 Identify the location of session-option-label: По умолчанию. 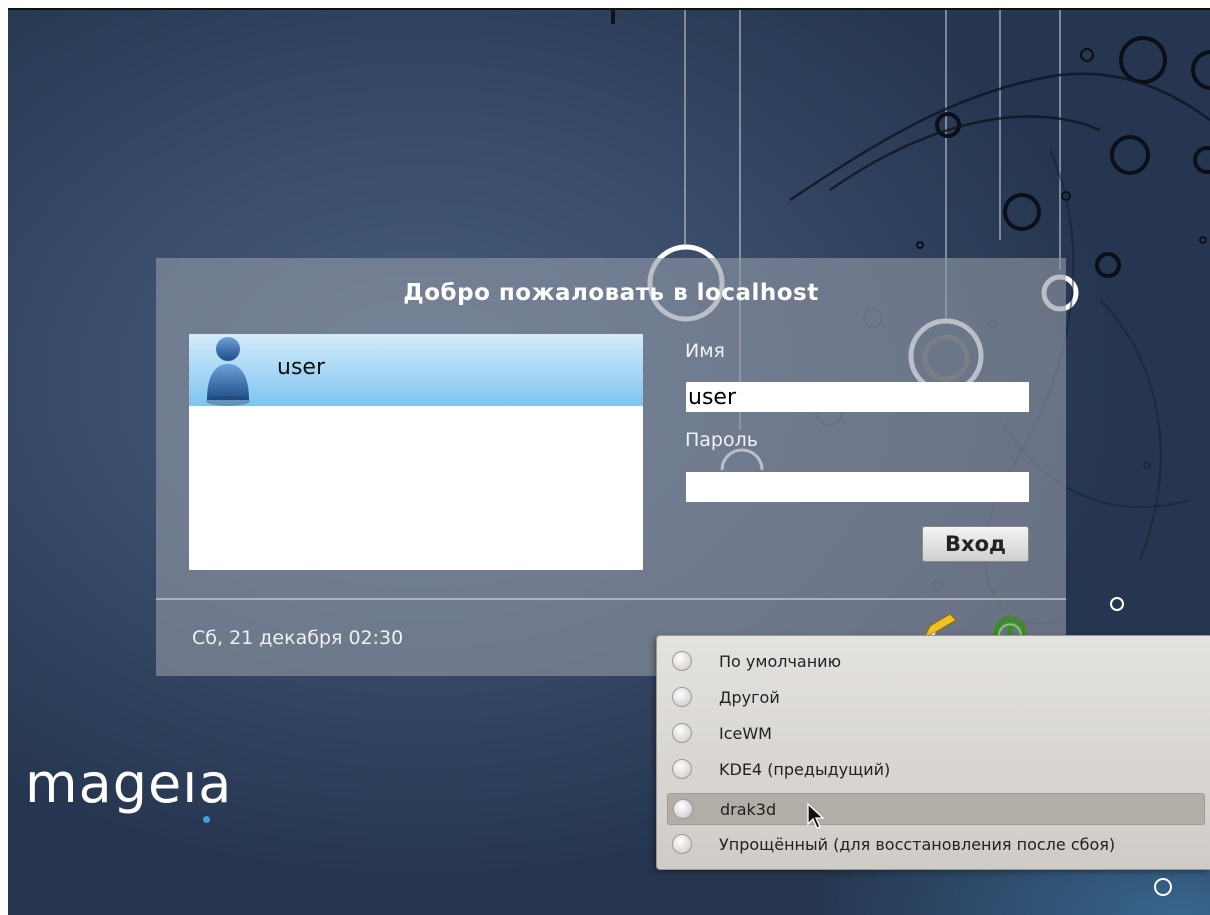
(780, 661).